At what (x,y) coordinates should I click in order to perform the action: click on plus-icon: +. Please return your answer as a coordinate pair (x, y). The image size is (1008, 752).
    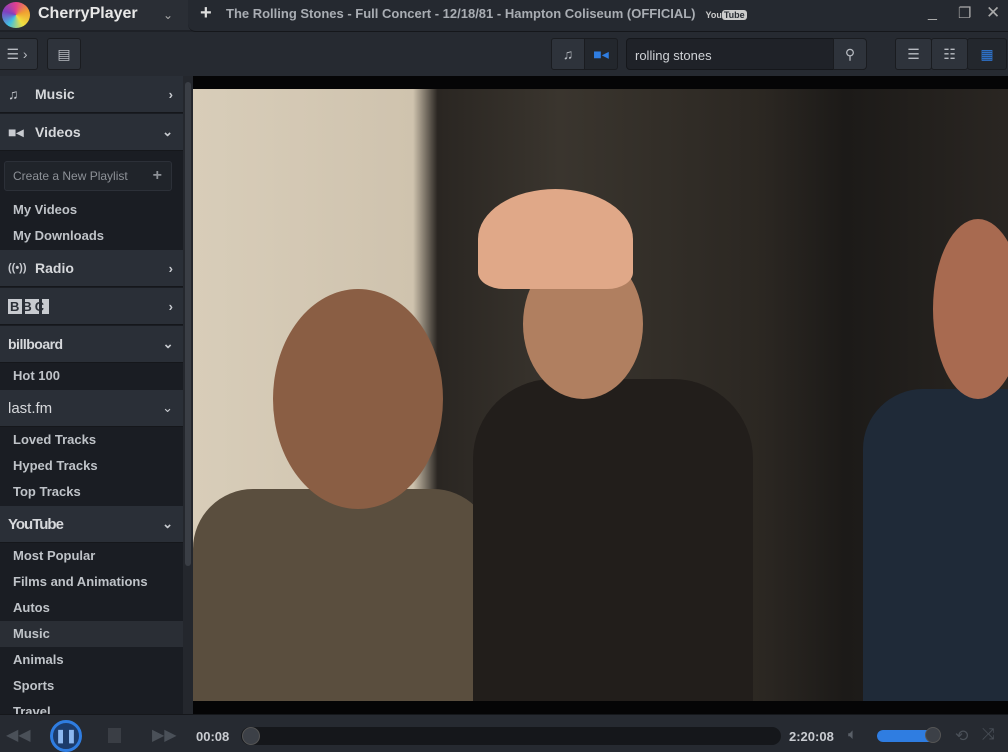
    Looking at the image, I should click on (157, 175).